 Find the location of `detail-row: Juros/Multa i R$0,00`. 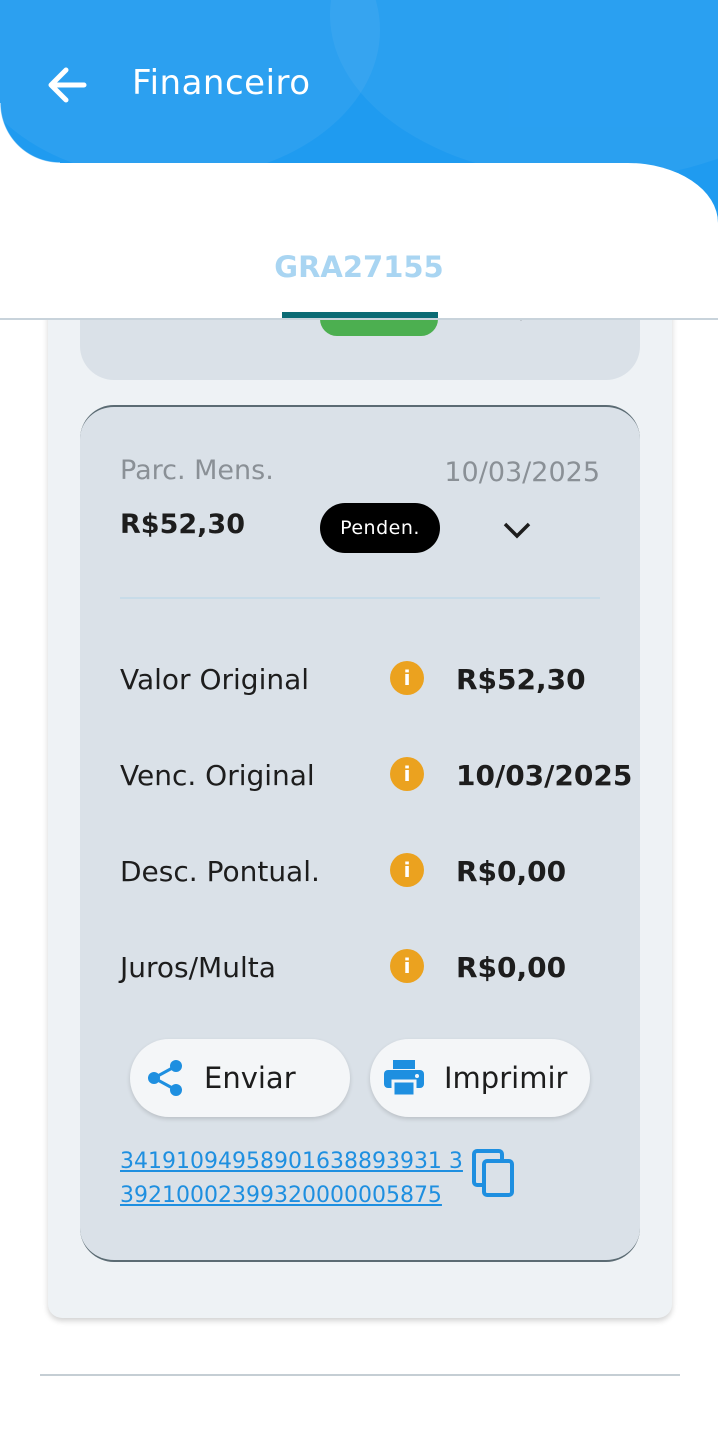

detail-row: Juros/Multa i R$0,00 is located at coordinates (380, 969).